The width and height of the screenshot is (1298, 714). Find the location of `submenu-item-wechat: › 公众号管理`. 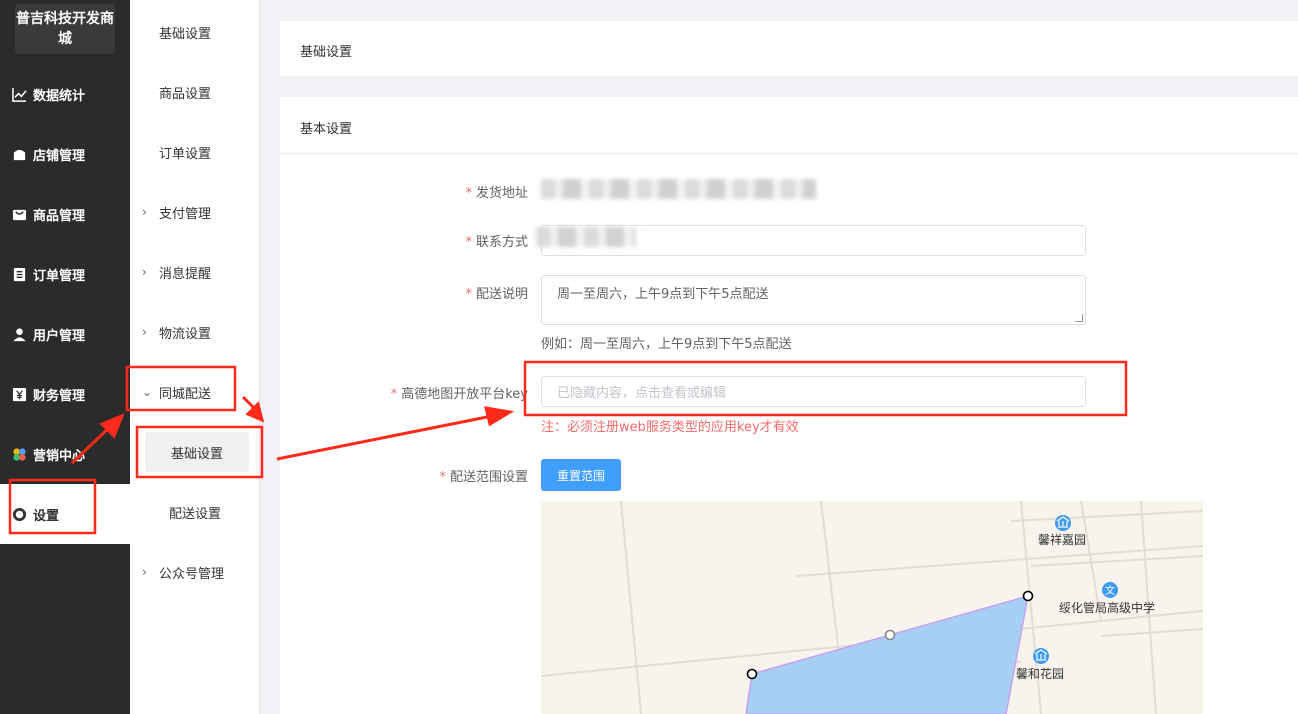

submenu-item-wechat: › 公众号管理 is located at coordinates (195, 572).